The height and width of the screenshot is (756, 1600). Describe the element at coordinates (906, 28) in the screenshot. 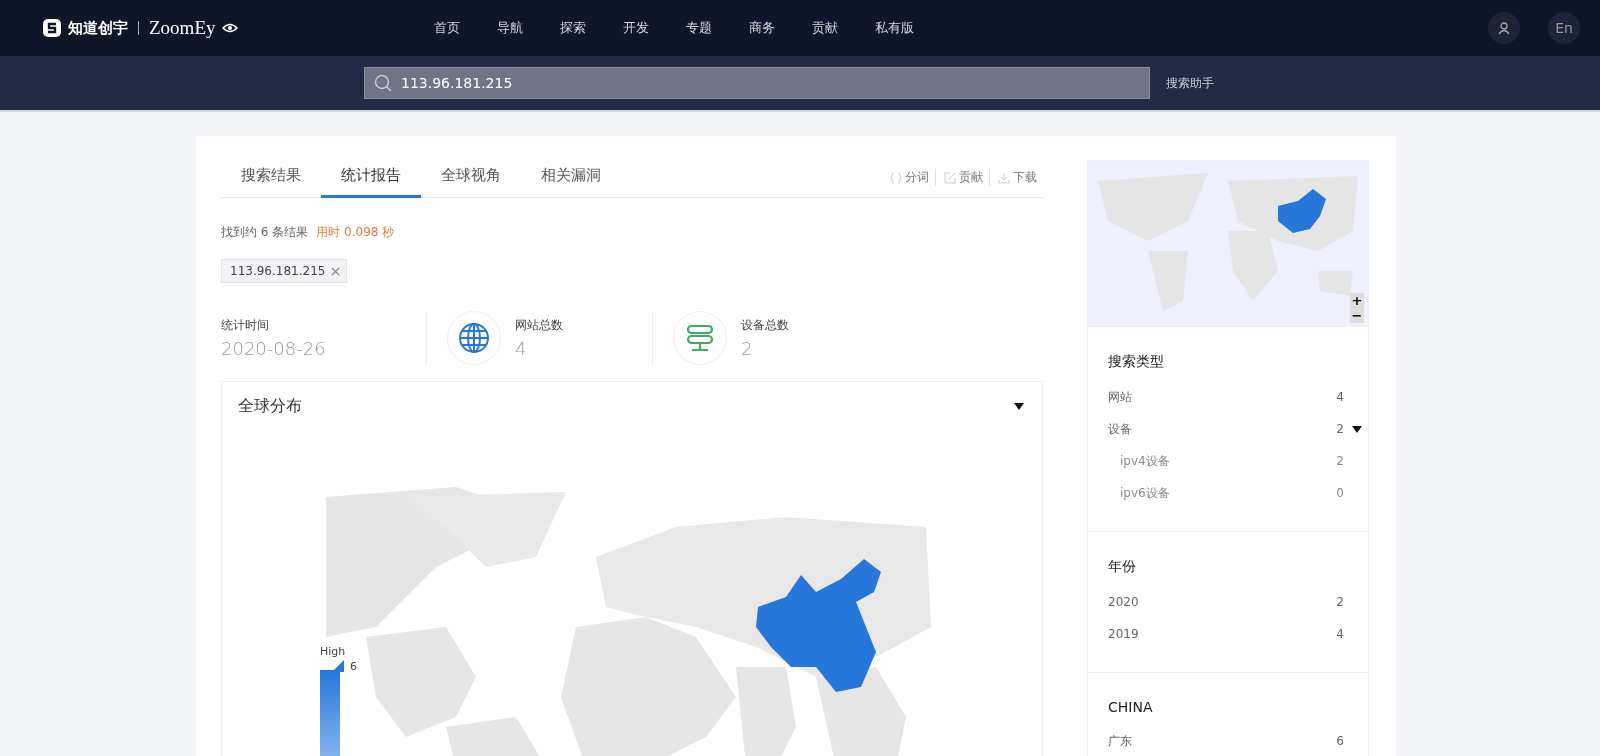

I see `nav-link: 私有版` at that location.